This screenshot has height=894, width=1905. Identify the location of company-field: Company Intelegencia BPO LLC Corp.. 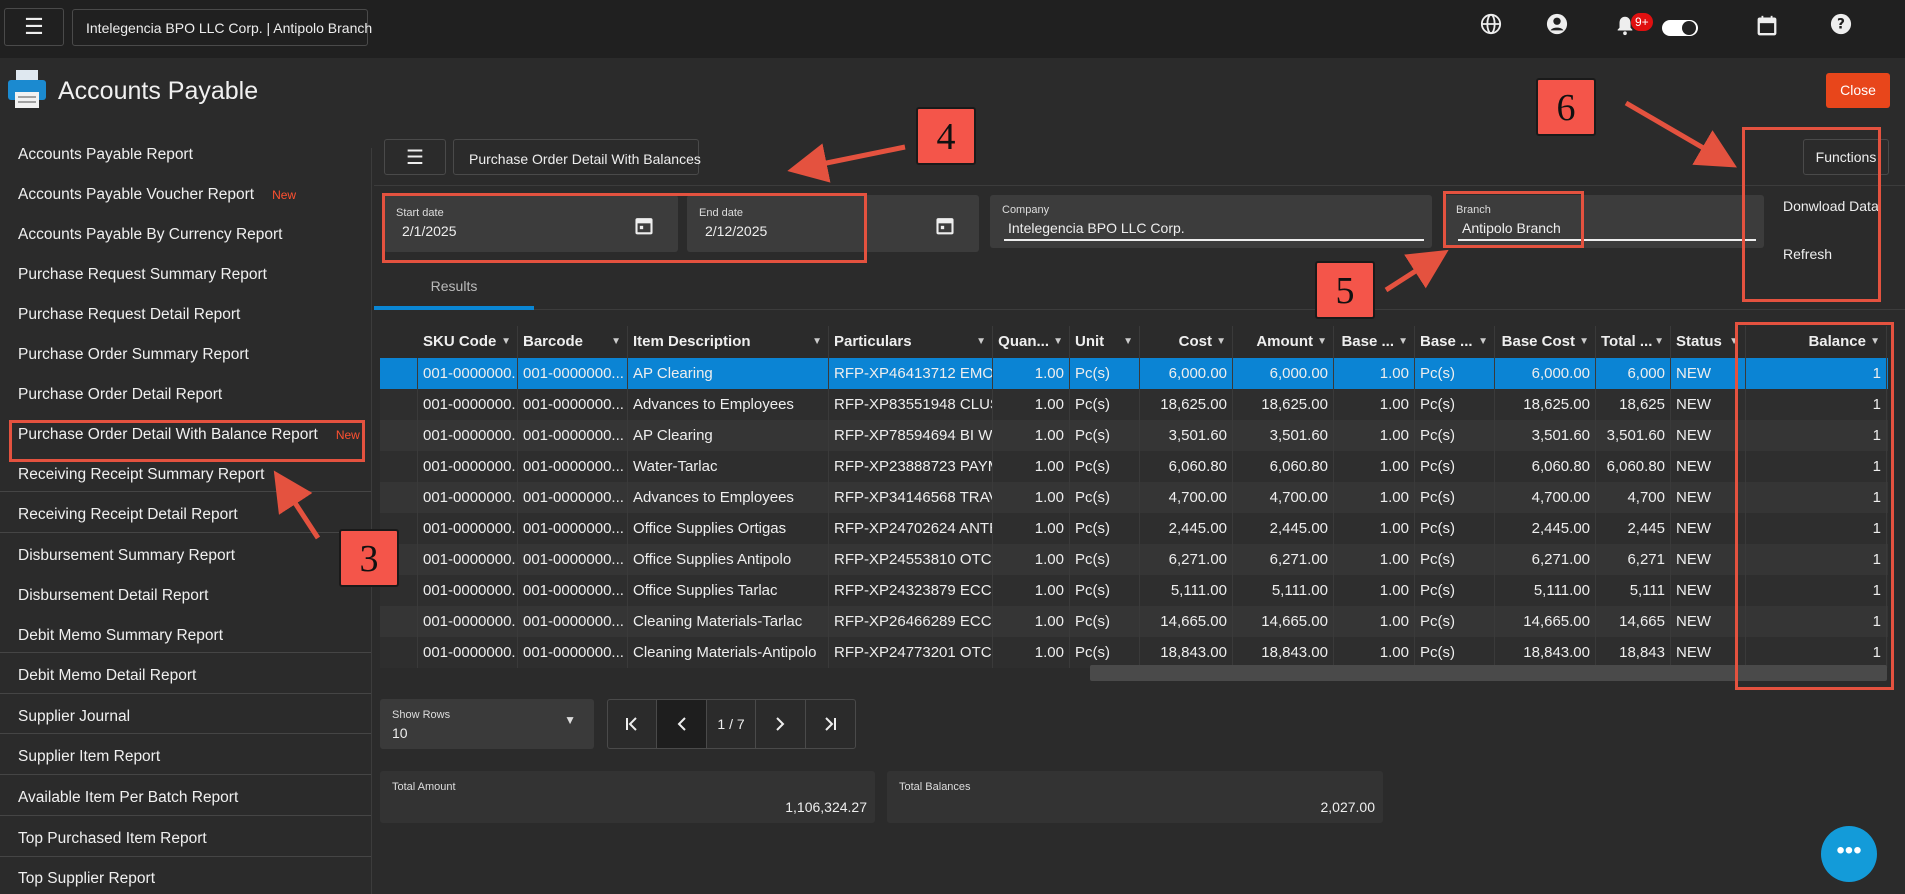
(1211, 221).